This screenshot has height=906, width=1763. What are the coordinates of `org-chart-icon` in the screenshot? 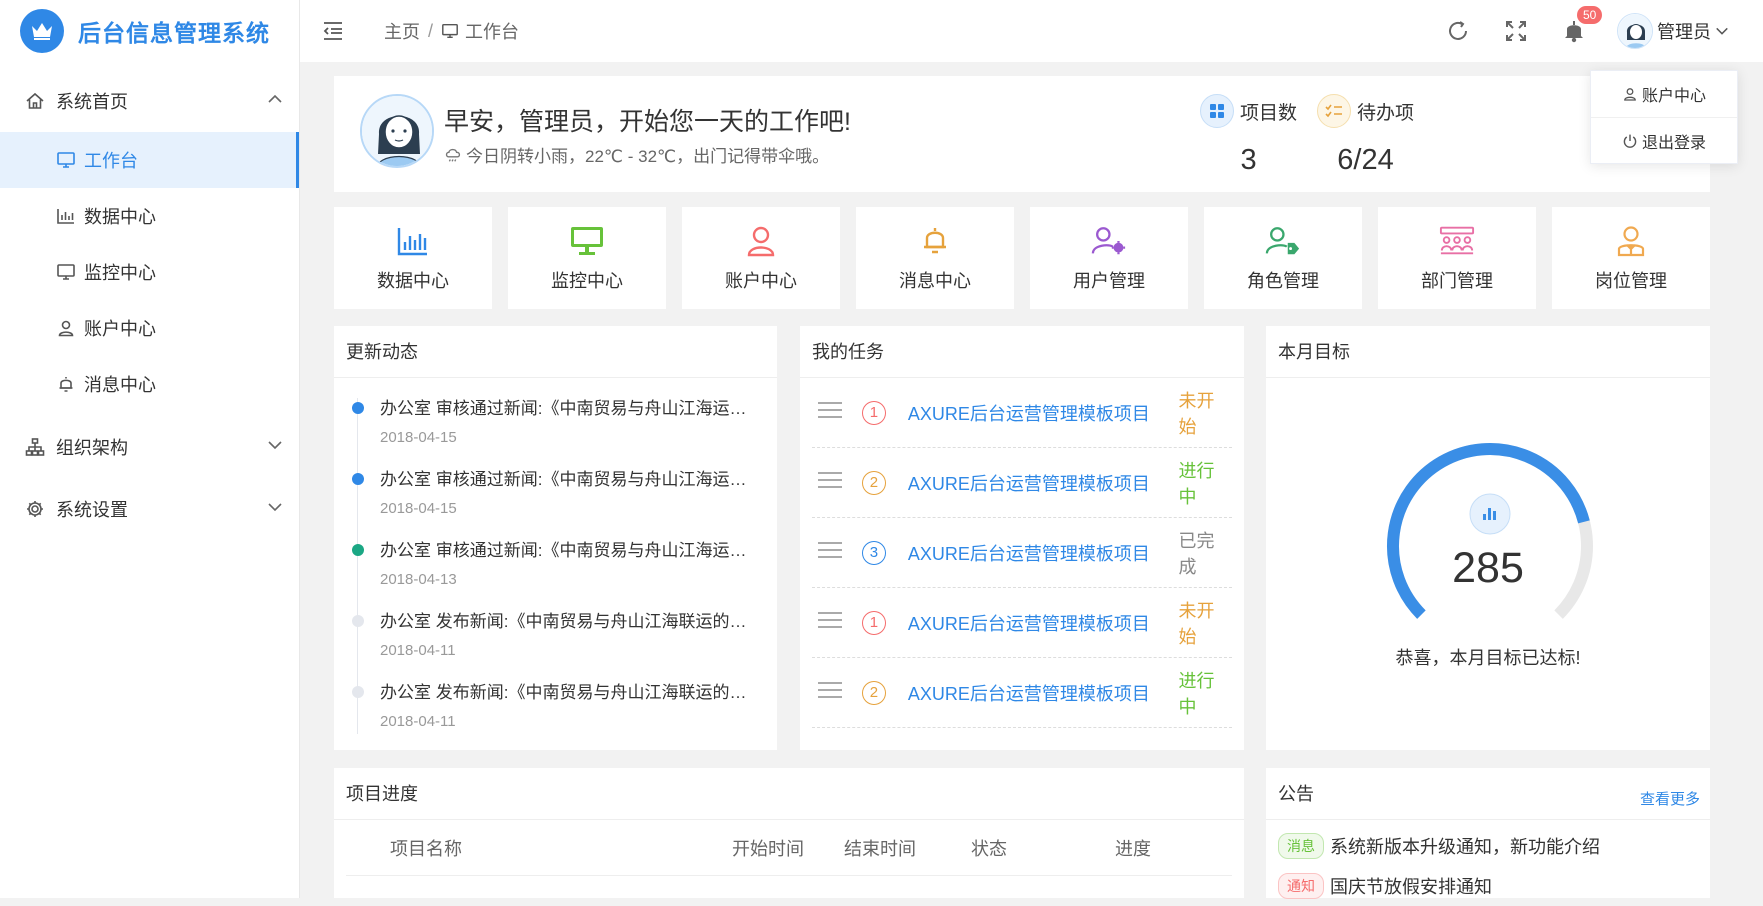 It's located at (35, 447).